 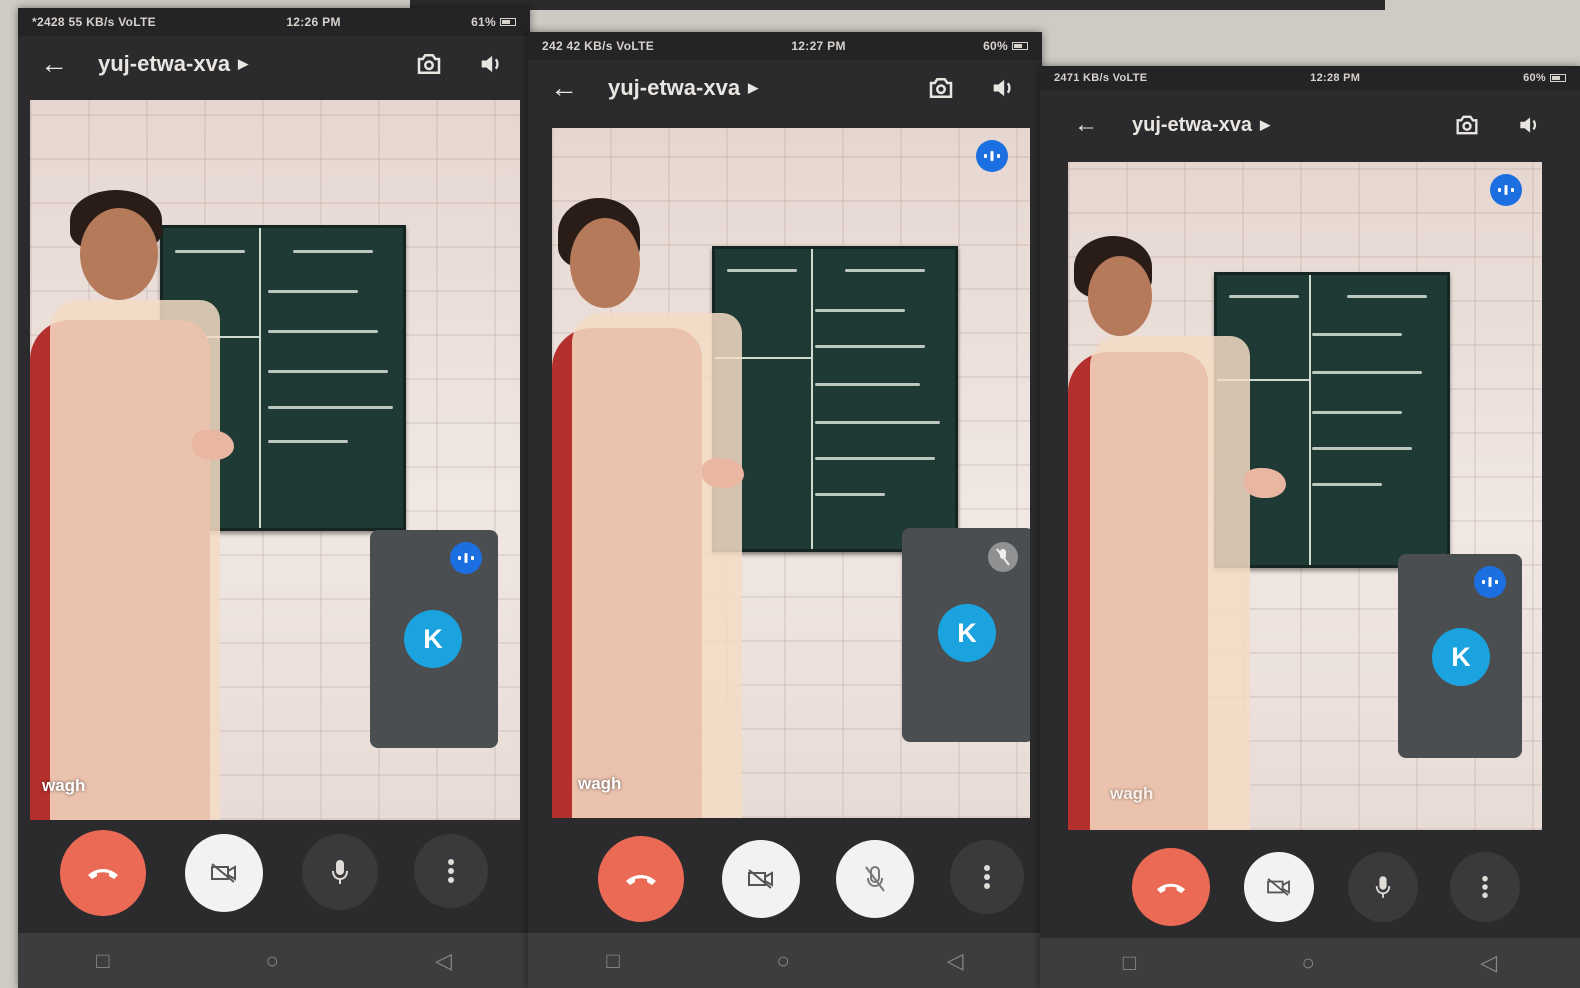 What do you see at coordinates (483, 22) in the screenshot?
I see `battery-label: 61%` at bounding box center [483, 22].